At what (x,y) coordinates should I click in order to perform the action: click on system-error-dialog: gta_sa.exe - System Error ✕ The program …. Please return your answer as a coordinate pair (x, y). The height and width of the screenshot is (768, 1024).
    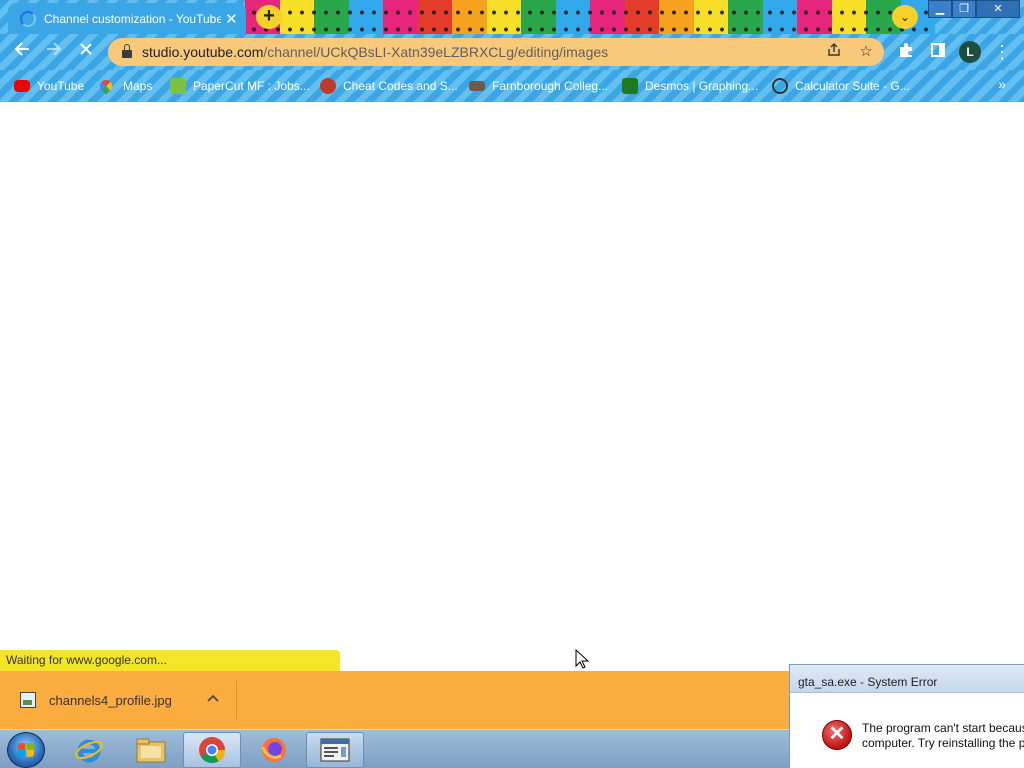
    Looking at the image, I should click on (906, 716).